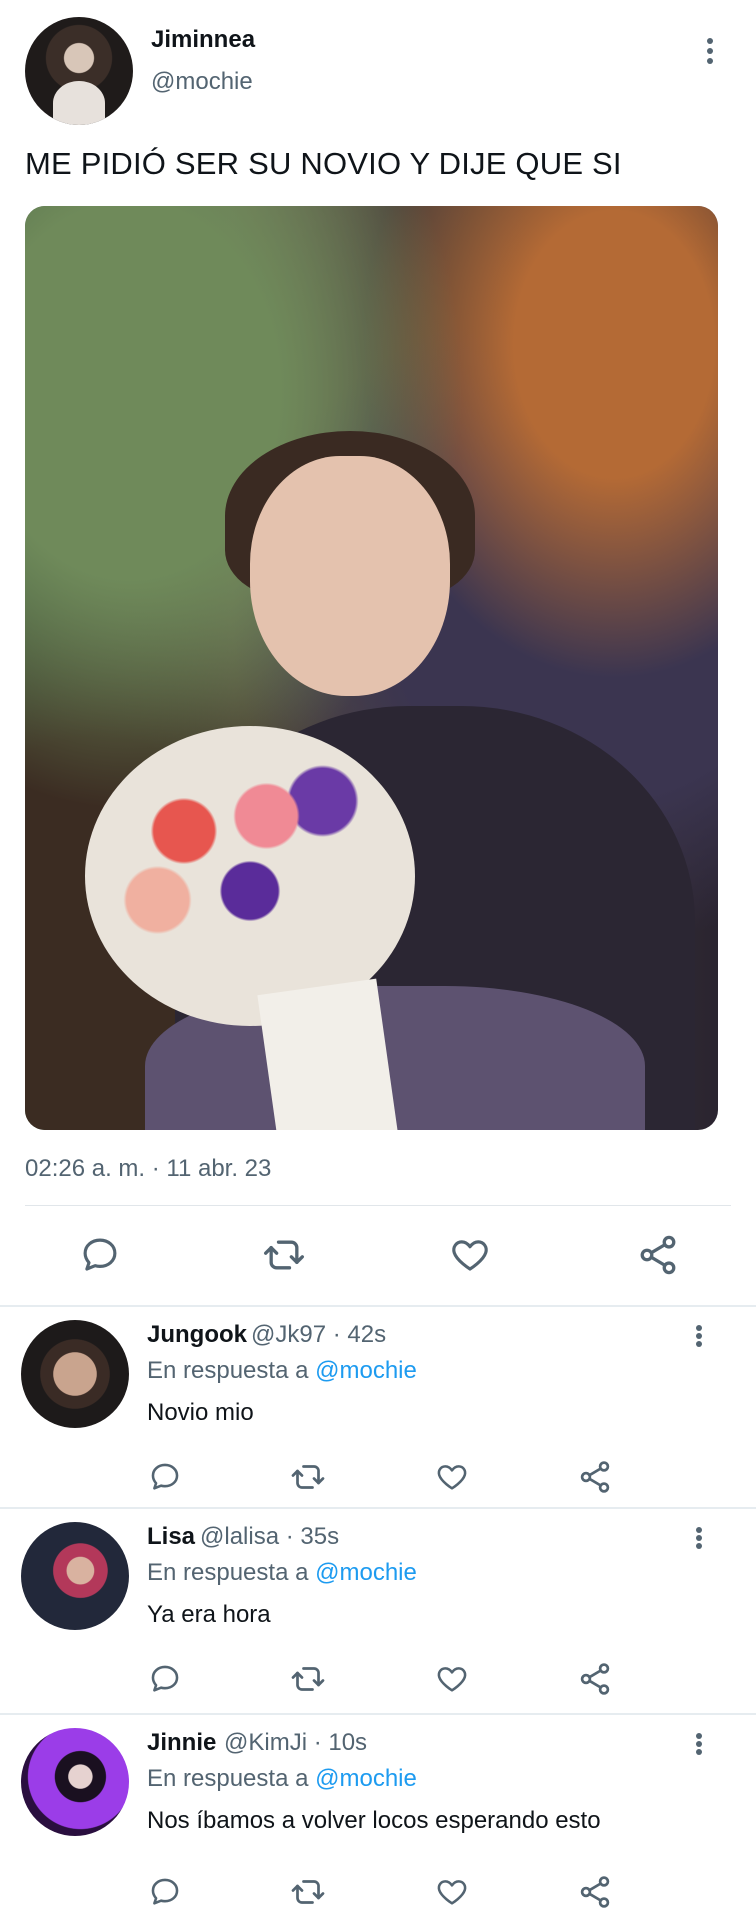 This screenshot has width=756, height=1920. Describe the element at coordinates (319, 1334) in the screenshot. I see `reply-meta: @Jk97 · 42s` at that location.